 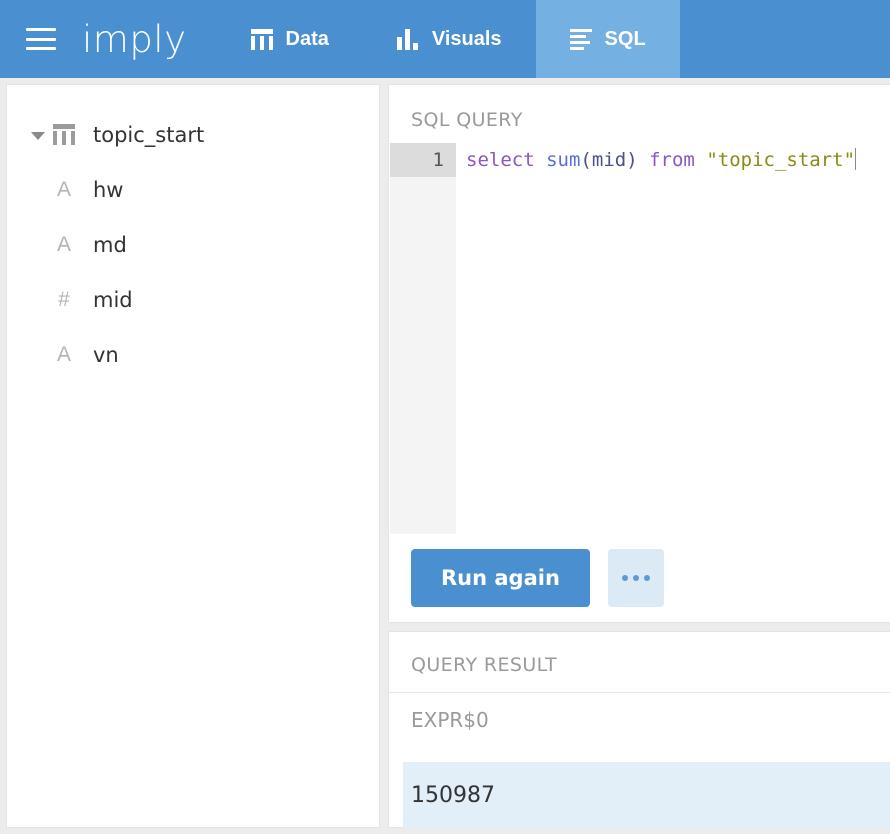 What do you see at coordinates (639, 729) in the screenshot?
I see `query-result-panel: QUERY RESULT EXPR$0 150987` at bounding box center [639, 729].